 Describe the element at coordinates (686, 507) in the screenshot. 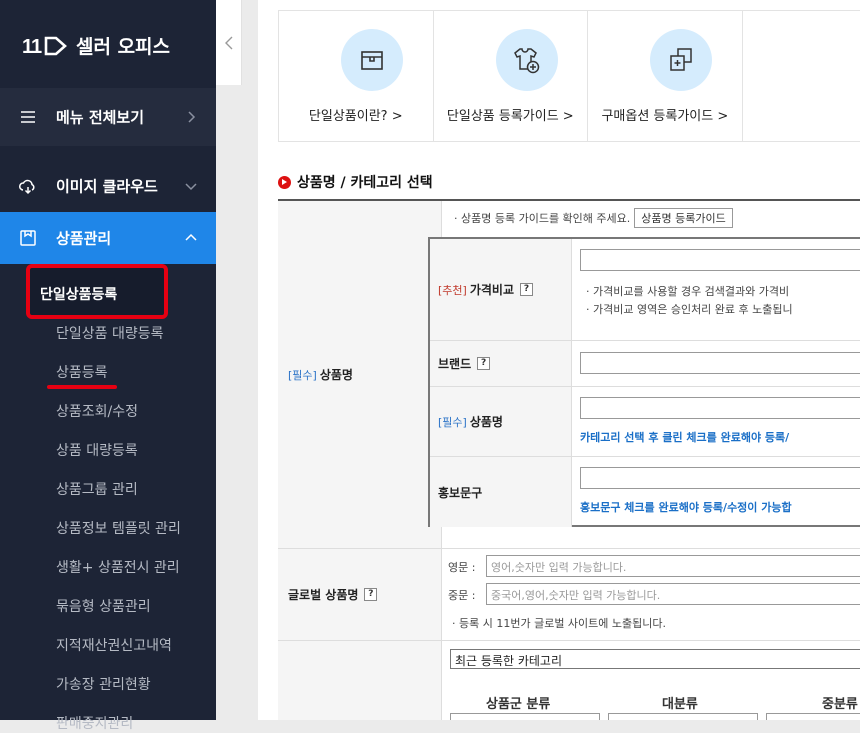

I see `promo-note: 홍보문구 체크를 완료해야 등록/수정이 가능합` at that location.